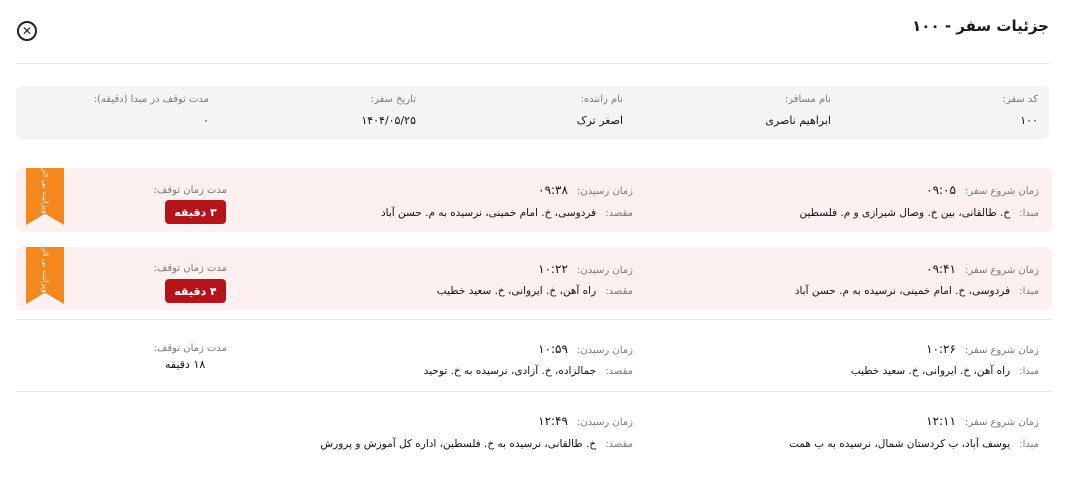 Image resolution: width=1065 pixels, height=491 pixels. Describe the element at coordinates (532, 32) in the screenshot. I see `modal-header: جزئیات سفر - ۱۰۰ ✕` at that location.